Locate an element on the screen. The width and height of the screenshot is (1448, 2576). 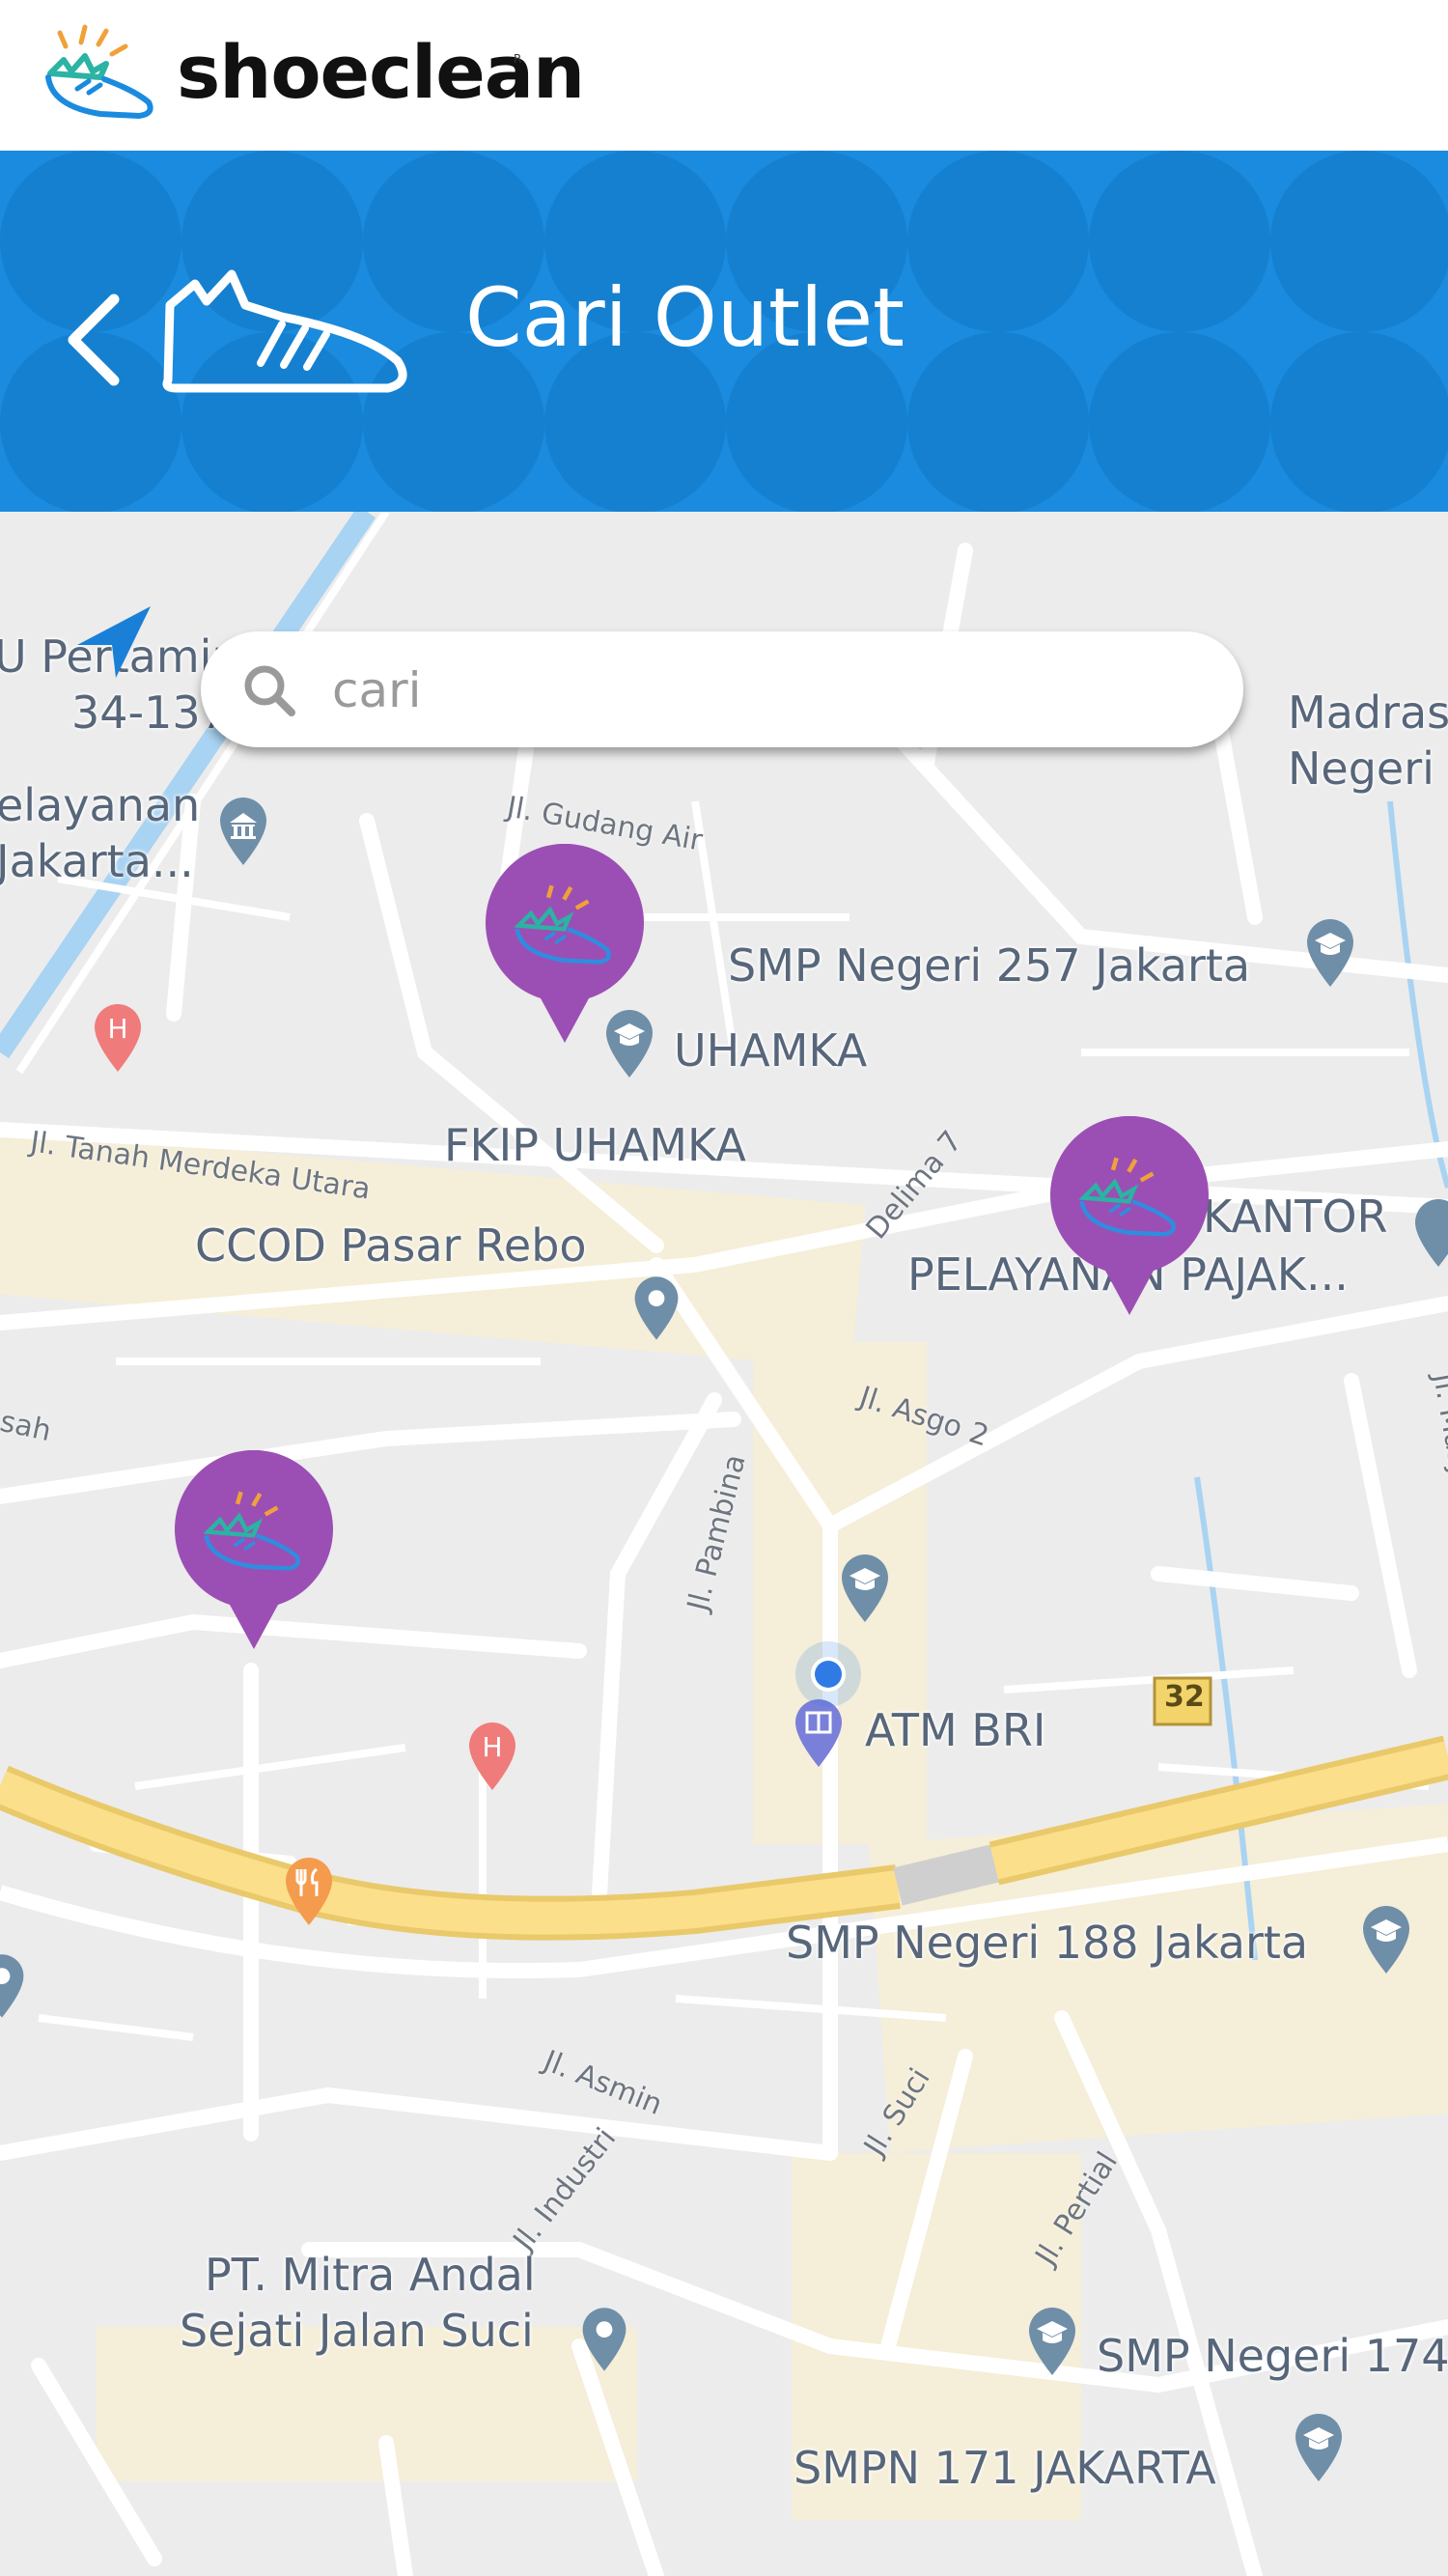
place-label: SMP Negeri 257 Jakarta is located at coordinates (990, 966).